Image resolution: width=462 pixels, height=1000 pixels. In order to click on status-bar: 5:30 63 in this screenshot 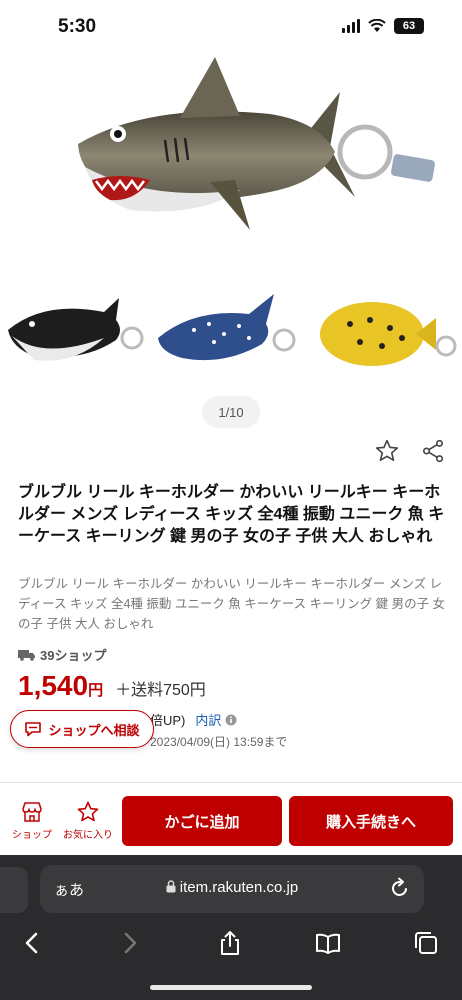, I will do `click(231, 26)`.